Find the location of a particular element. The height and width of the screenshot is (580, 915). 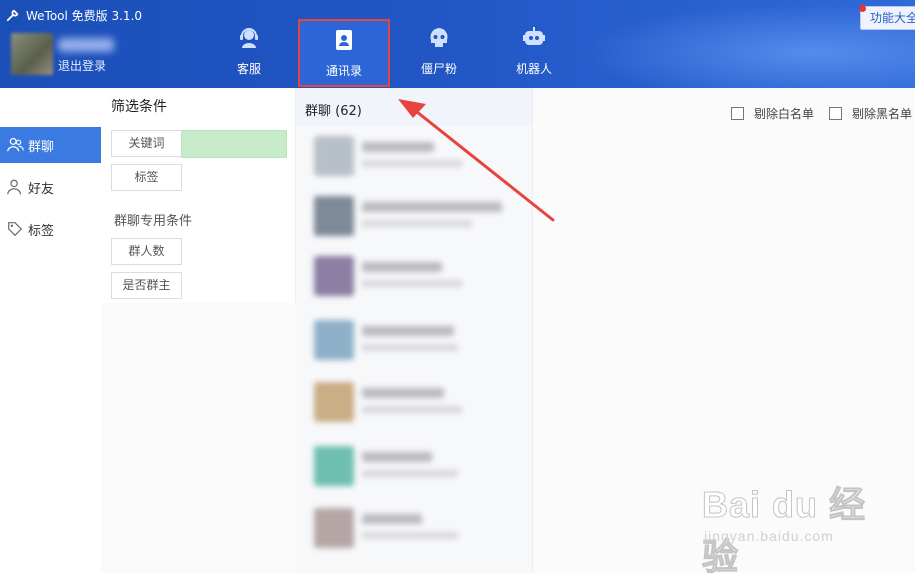

member-count-button: 群人数 is located at coordinates (146, 251).